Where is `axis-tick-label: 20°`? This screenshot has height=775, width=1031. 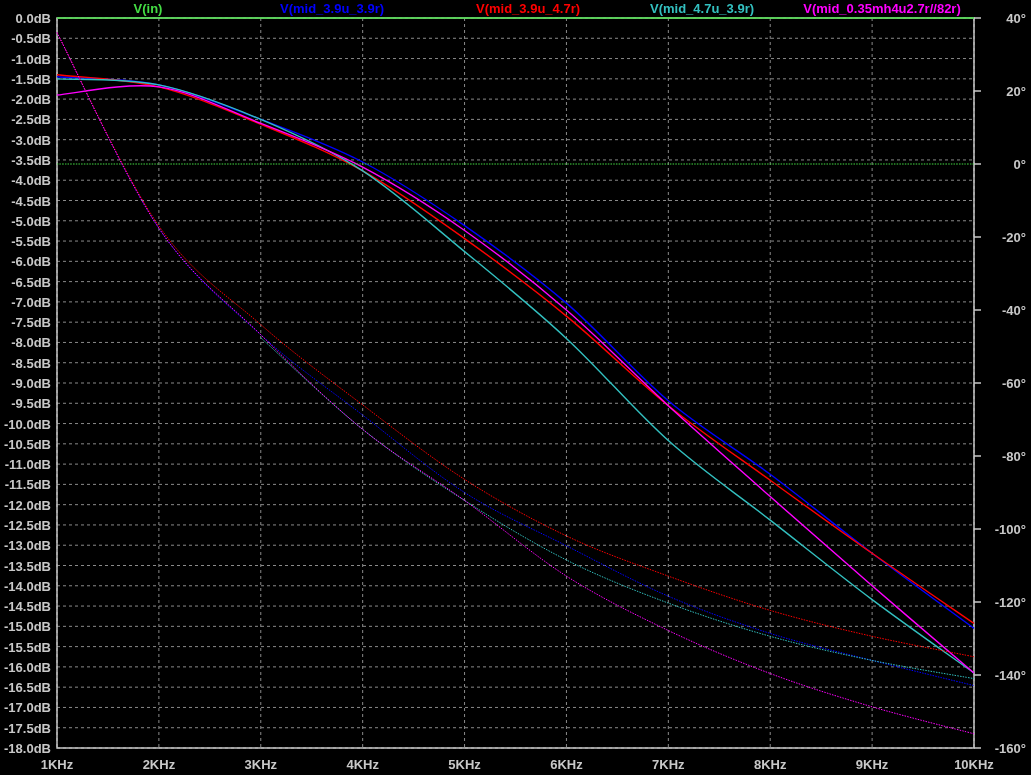 axis-tick-label: 20° is located at coordinates (1016, 91).